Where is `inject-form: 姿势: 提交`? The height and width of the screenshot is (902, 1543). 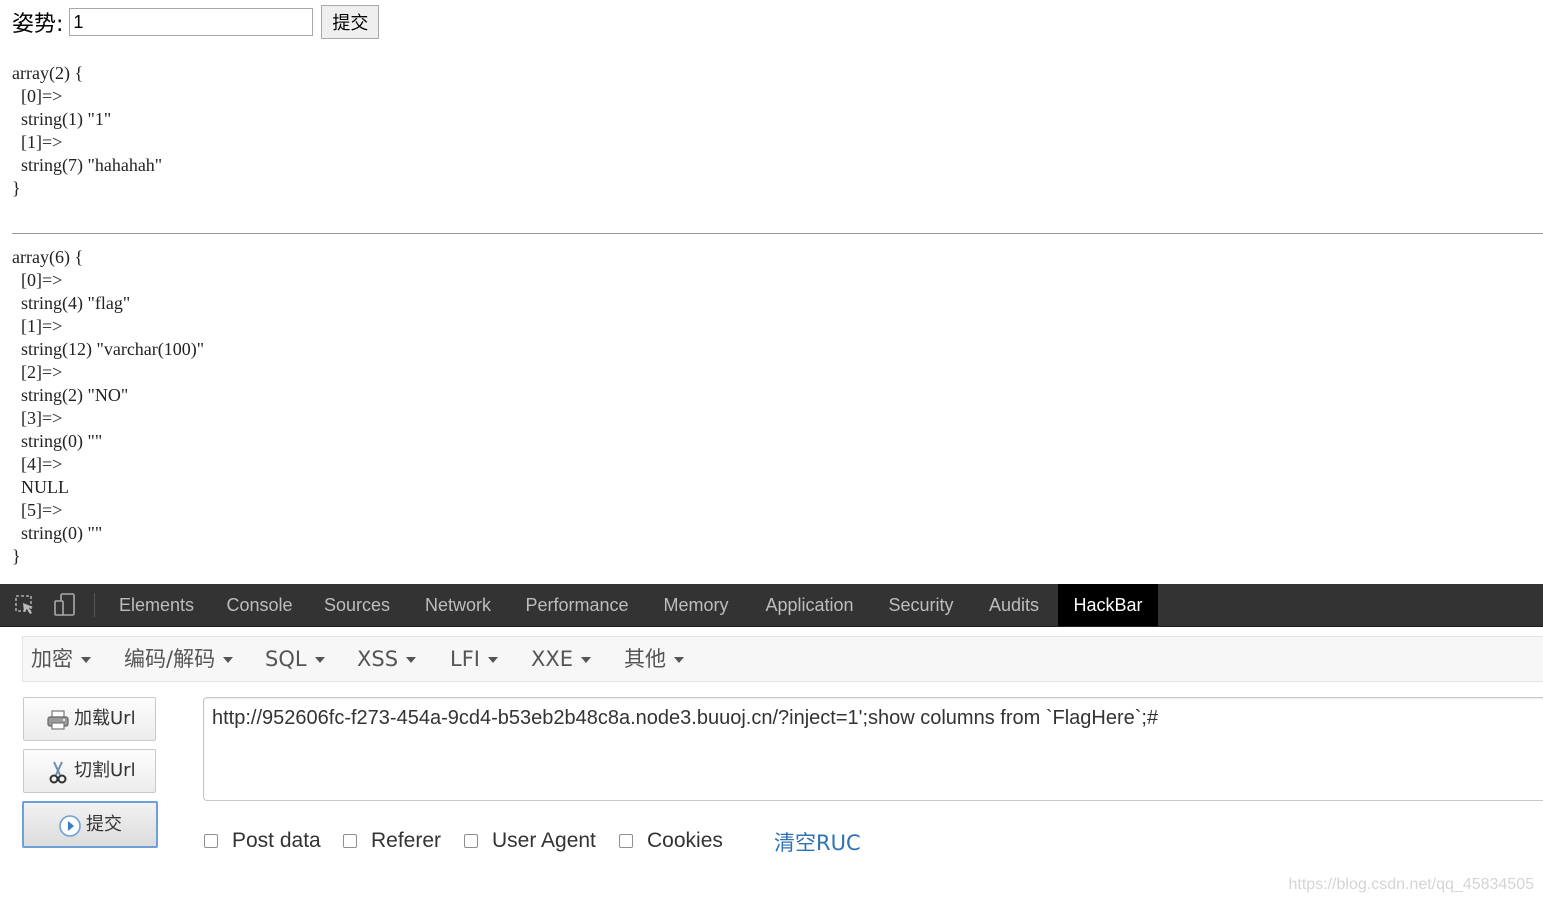 inject-form: 姿势: 提交 is located at coordinates (196, 22).